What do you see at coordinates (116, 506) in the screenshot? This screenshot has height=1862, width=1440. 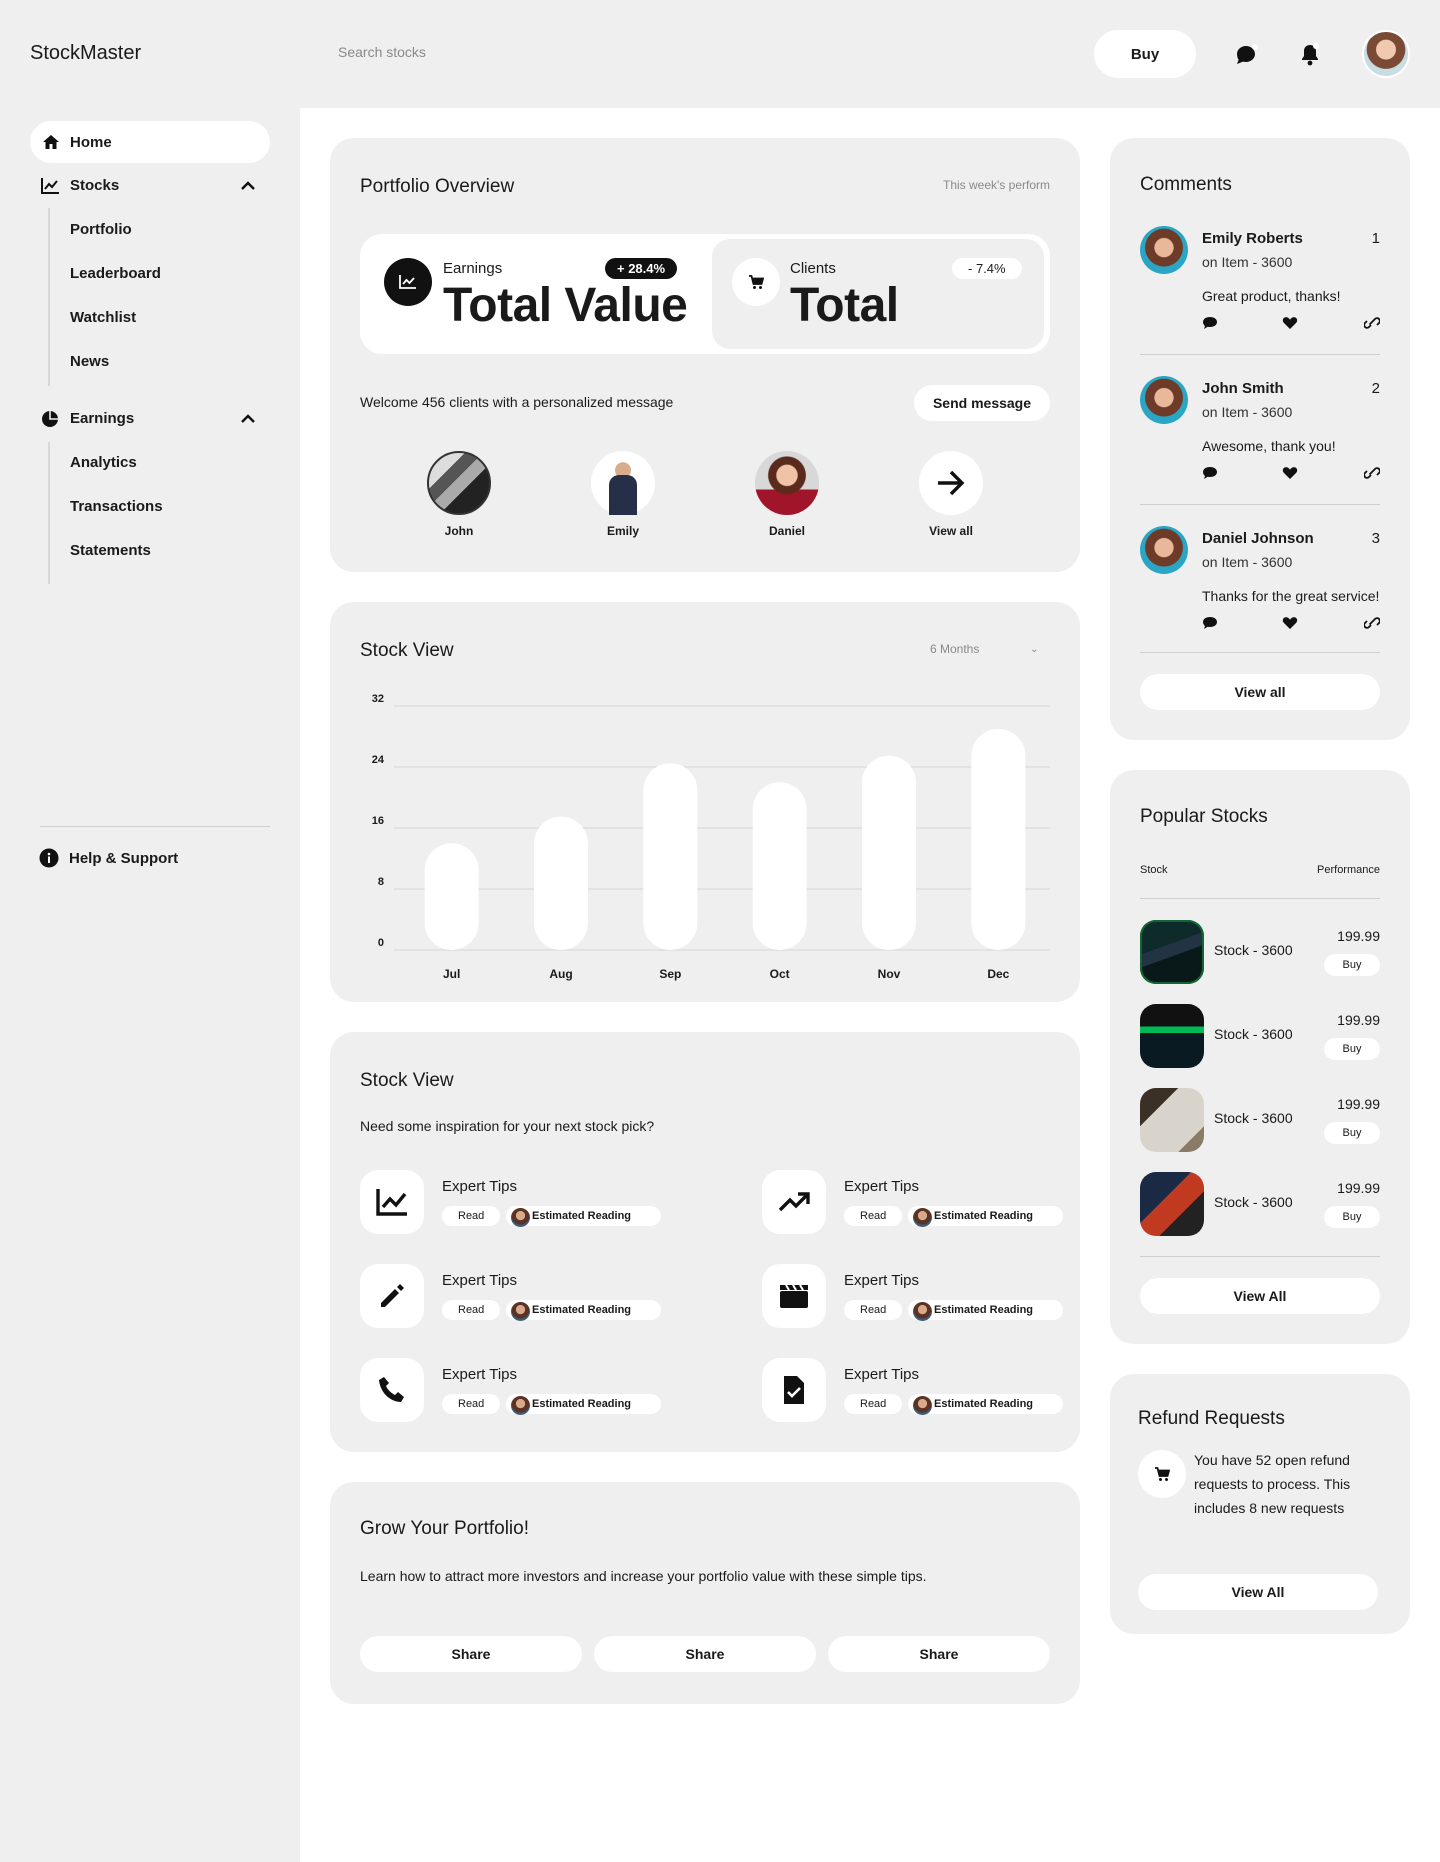 I see `sidebar-item-transactions: Transactions` at bounding box center [116, 506].